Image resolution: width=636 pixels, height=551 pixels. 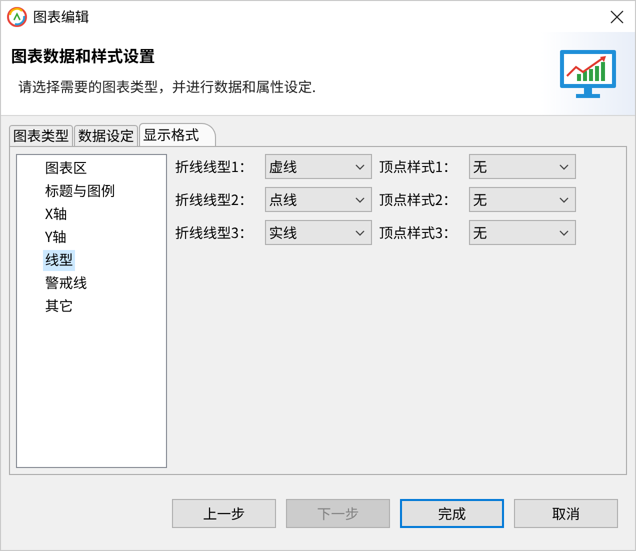 I want to click on tab: 数据设定, so click(x=106, y=135).